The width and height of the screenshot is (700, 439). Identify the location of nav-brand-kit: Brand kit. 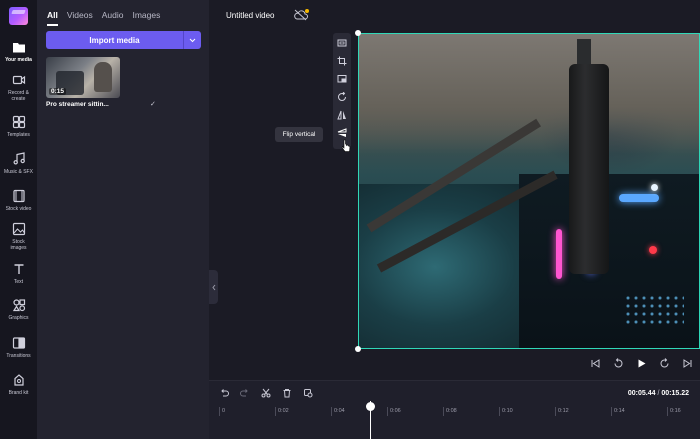
(18, 384).